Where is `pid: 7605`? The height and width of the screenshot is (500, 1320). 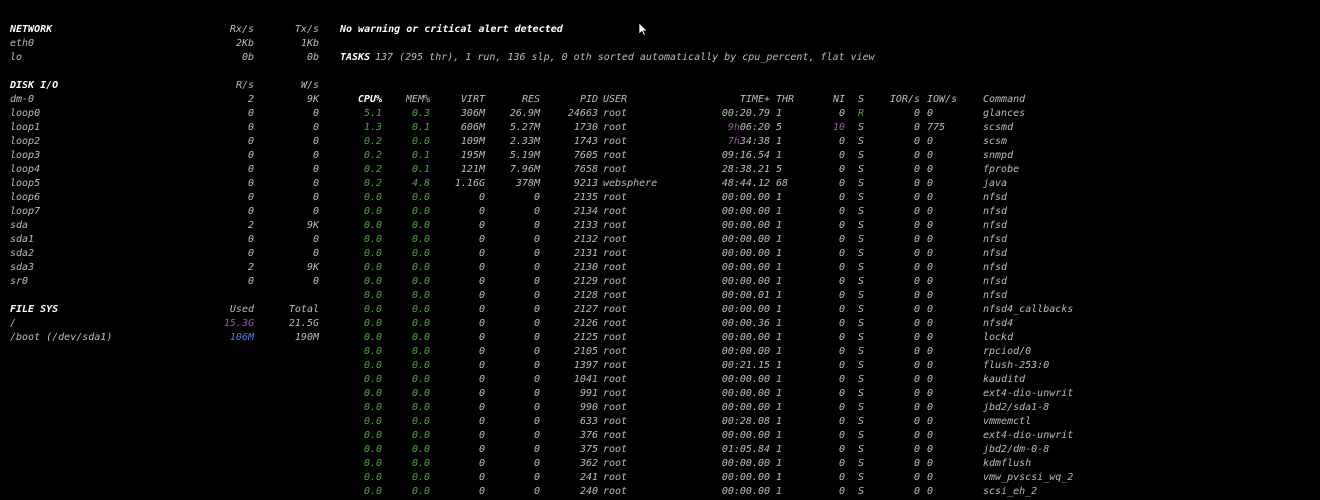
pid: 7605 is located at coordinates (585, 155).